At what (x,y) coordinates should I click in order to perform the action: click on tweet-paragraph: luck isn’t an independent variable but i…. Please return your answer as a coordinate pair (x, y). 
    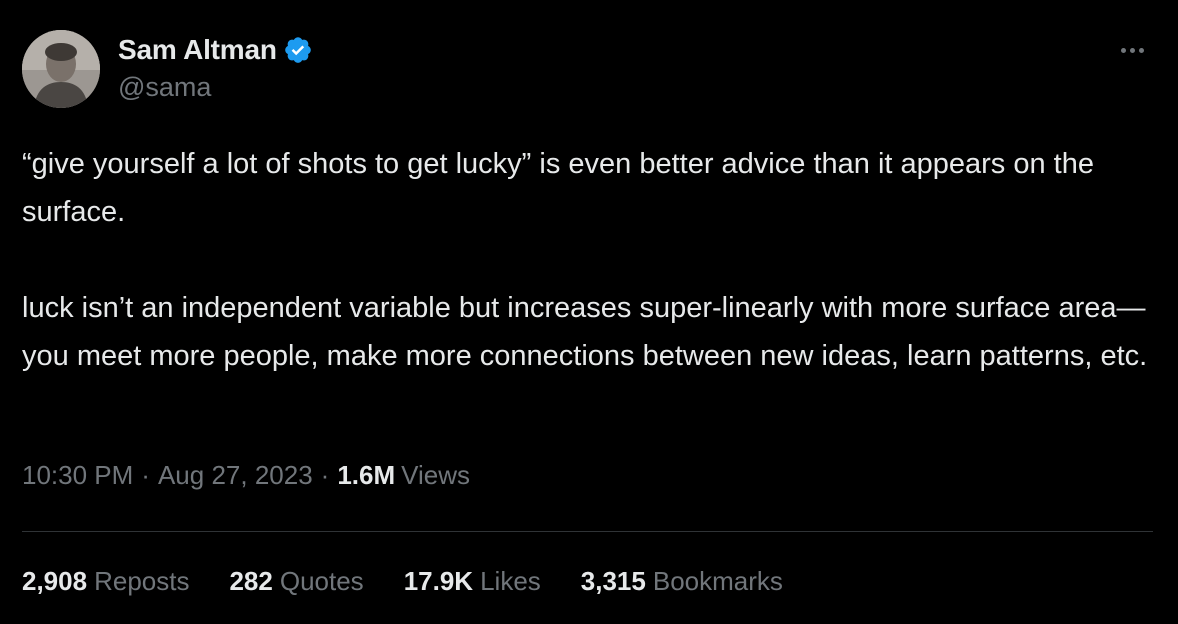
    Looking at the image, I should click on (585, 332).